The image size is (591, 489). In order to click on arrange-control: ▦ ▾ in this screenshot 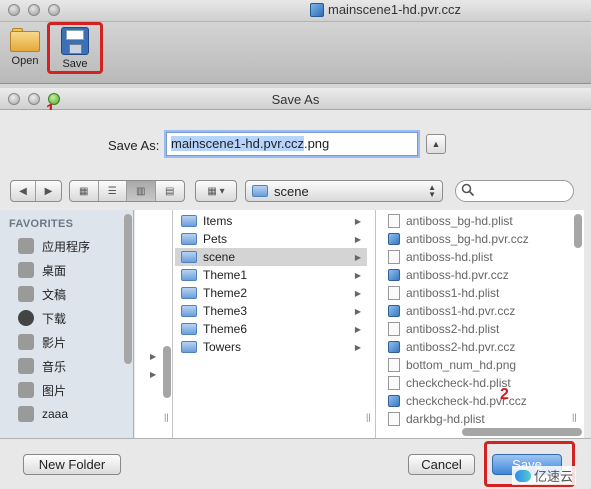, I will do `click(216, 191)`.